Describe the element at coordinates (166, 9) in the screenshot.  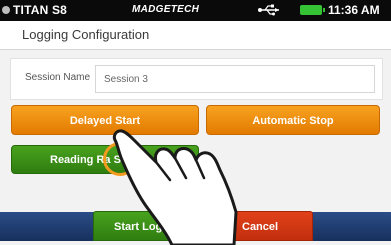
I see `brand-logo: MADGETECH` at that location.